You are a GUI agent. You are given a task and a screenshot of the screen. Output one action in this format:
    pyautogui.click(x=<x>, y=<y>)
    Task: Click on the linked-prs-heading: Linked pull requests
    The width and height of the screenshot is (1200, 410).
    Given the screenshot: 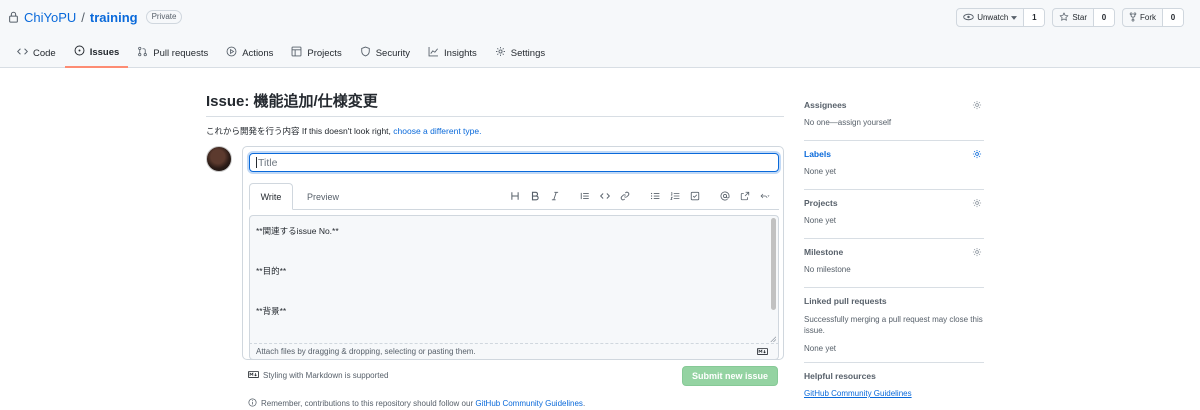 What is the action you would take?
    pyautogui.click(x=845, y=301)
    